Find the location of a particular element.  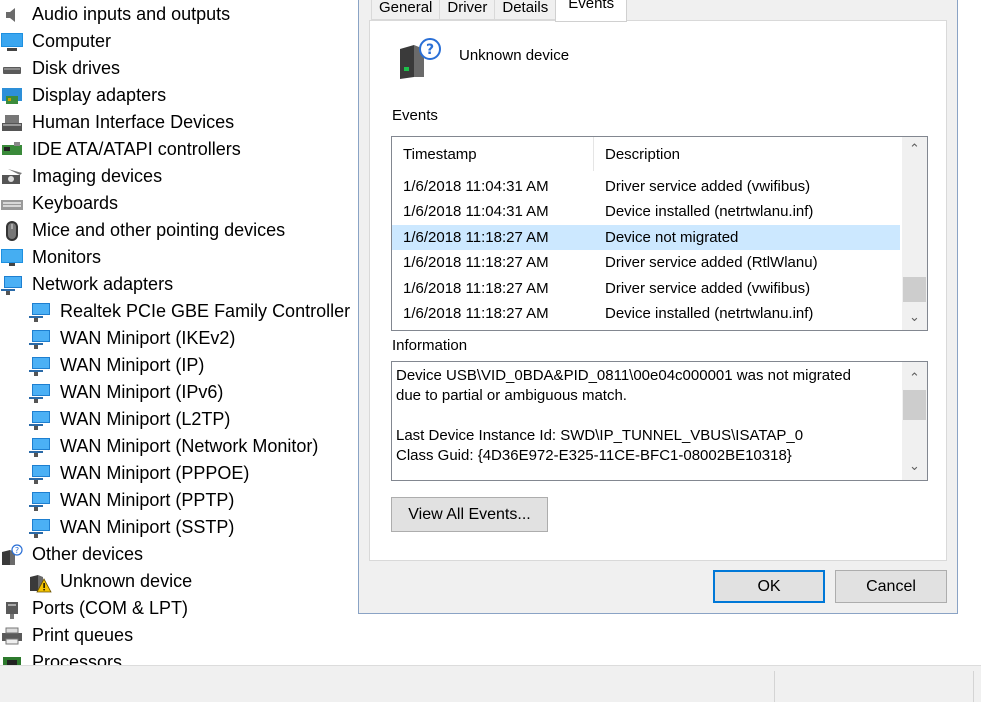

tree-item: Disk drives is located at coordinates (60, 68).